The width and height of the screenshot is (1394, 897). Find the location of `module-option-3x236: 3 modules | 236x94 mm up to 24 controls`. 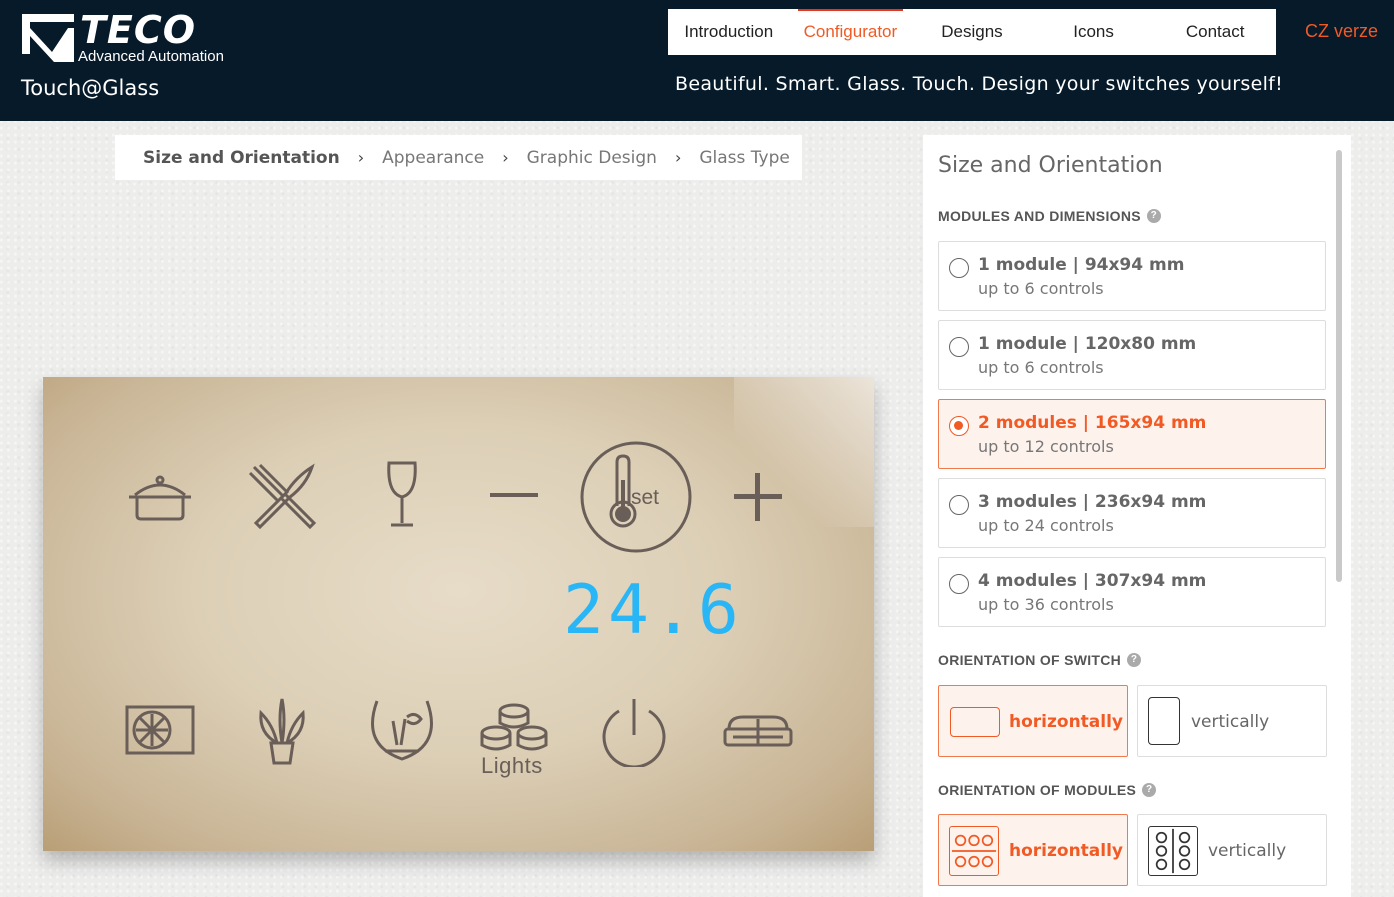

module-option-3x236: 3 modules | 236x94 mm up to 24 controls is located at coordinates (1132, 513).